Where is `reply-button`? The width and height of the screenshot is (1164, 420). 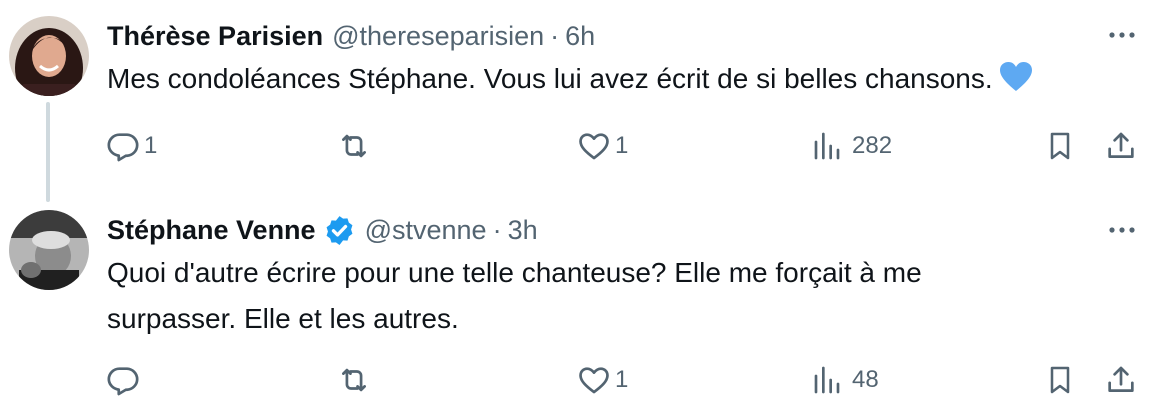 reply-button is located at coordinates (125, 380).